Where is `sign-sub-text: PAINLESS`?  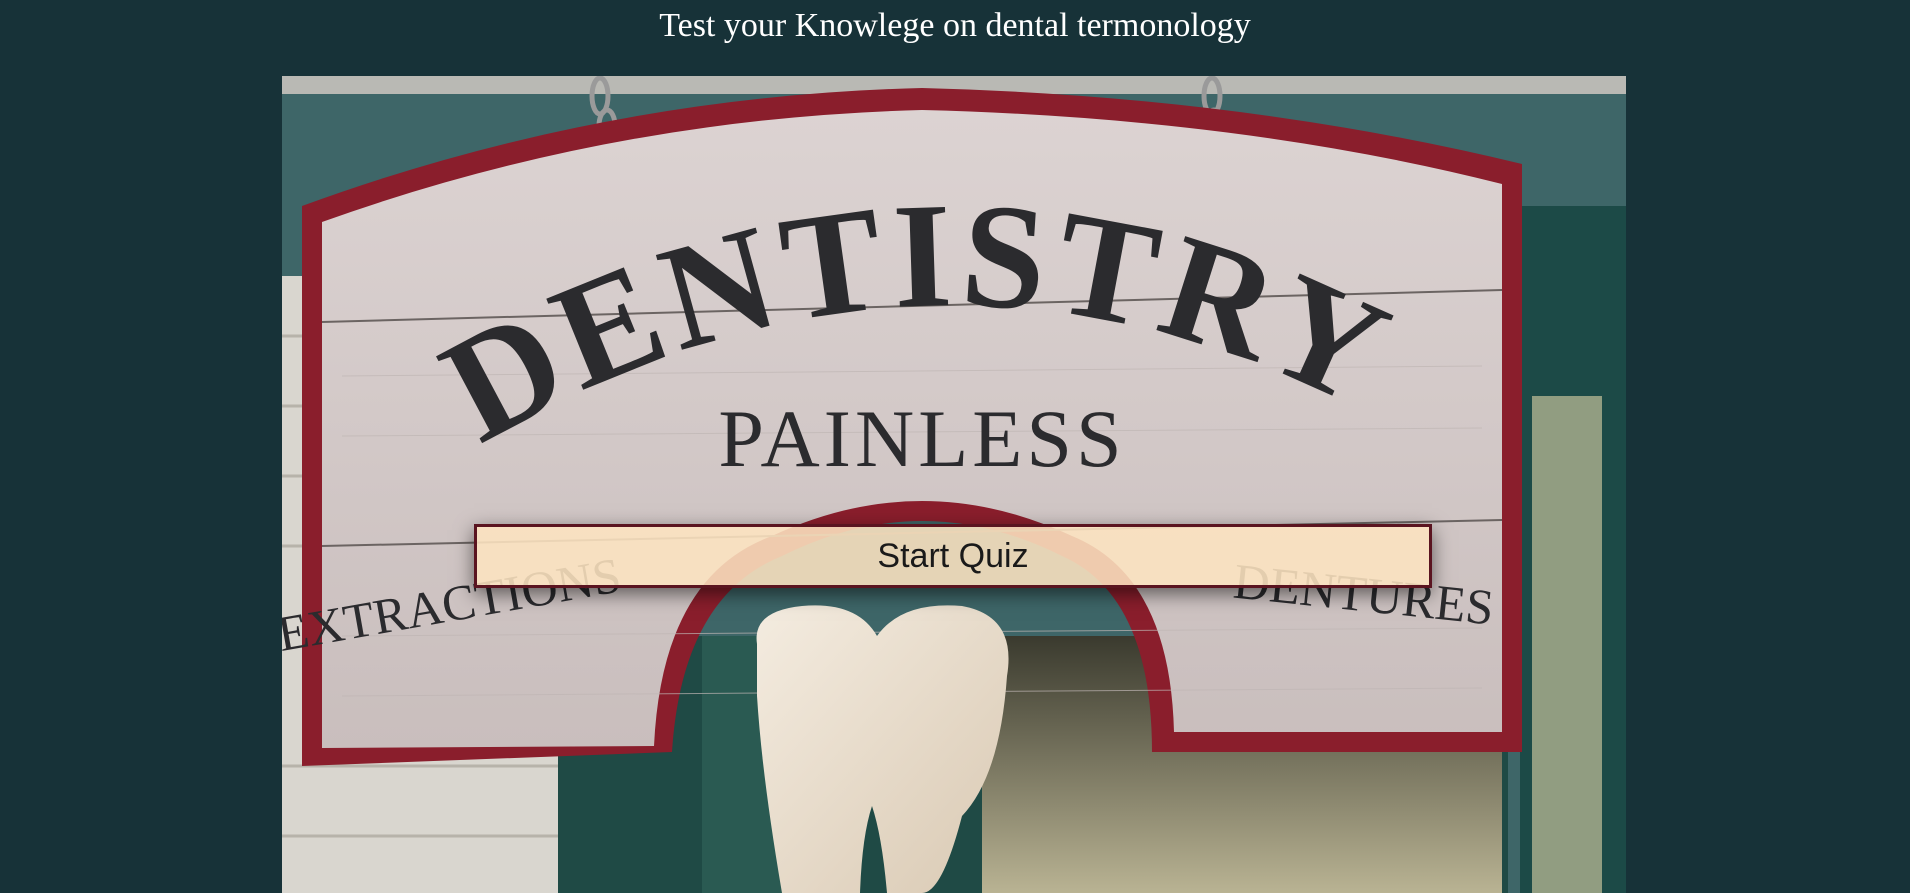 sign-sub-text: PAINLESS is located at coordinates (921, 438).